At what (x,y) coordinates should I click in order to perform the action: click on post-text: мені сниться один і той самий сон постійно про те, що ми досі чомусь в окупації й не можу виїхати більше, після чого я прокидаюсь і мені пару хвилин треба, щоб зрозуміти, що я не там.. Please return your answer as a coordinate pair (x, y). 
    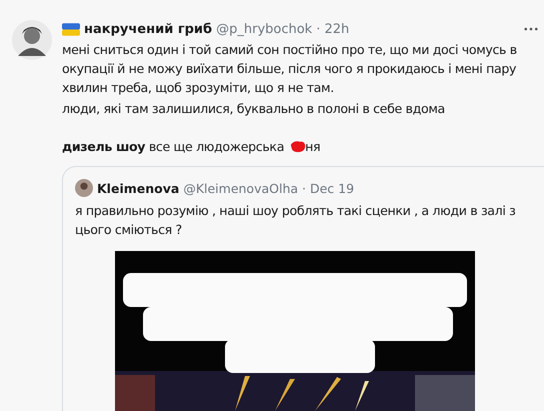
    Looking at the image, I should click on (290, 69).